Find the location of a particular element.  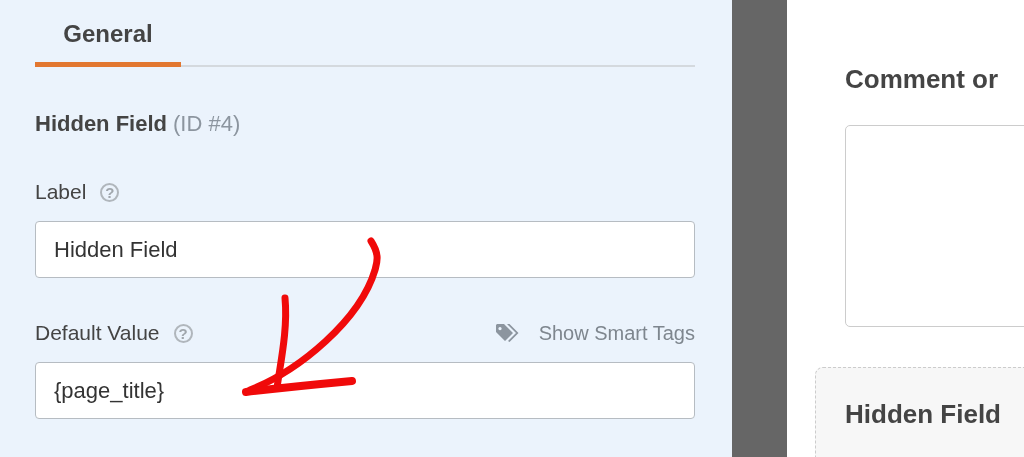

tags-icon is located at coordinates (507, 333).